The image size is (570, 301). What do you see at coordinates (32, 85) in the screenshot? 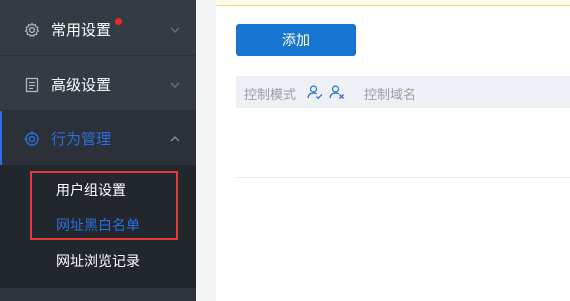
I see `document-icon` at bounding box center [32, 85].